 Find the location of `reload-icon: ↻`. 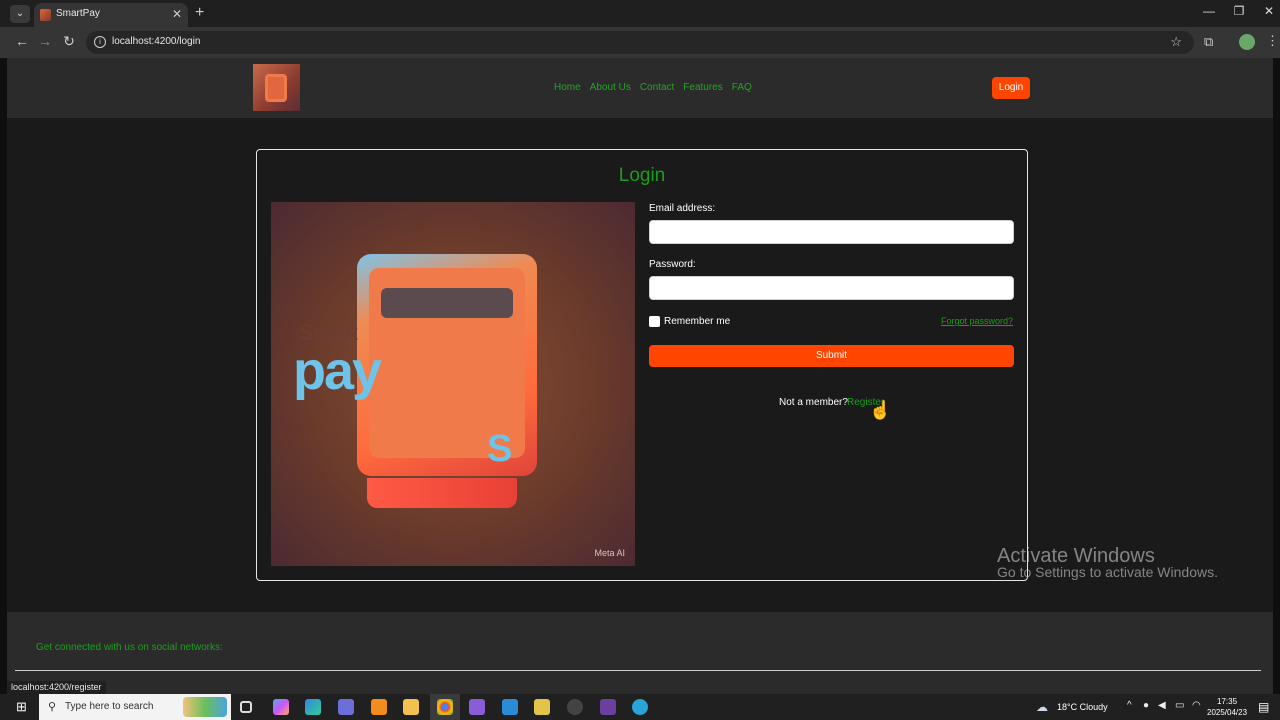

reload-icon: ↻ is located at coordinates (69, 41).